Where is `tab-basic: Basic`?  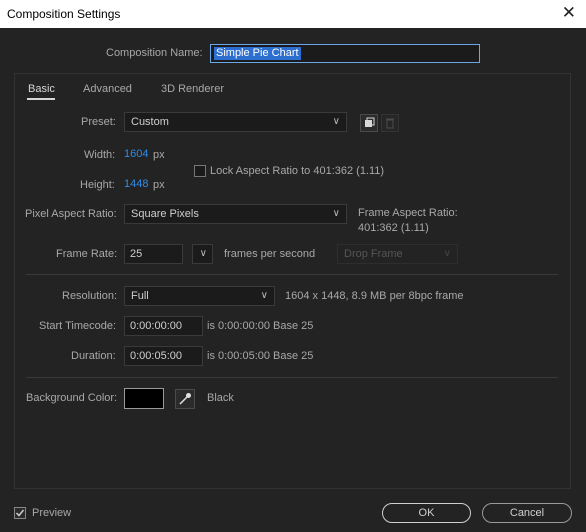 tab-basic: Basic is located at coordinates (41, 89).